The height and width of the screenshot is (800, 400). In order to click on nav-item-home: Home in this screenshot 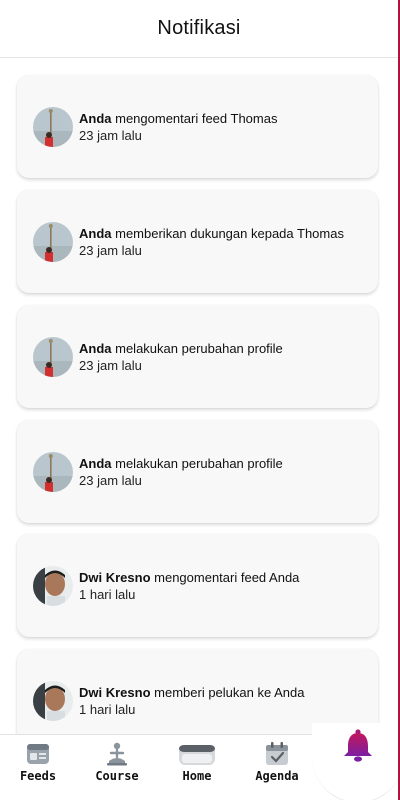, I will do `click(197, 762)`.